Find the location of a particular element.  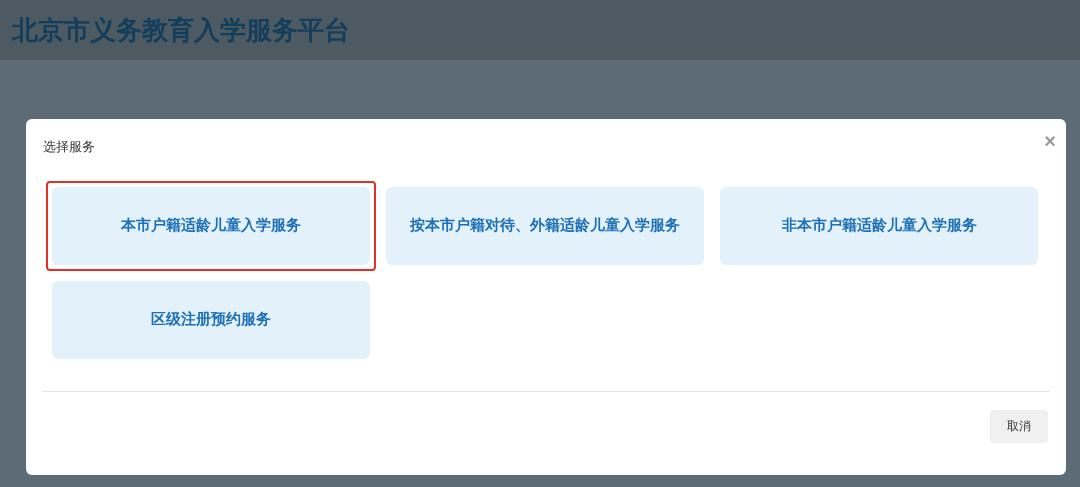

service-option: 本市户籍适龄儿童入学服务 is located at coordinates (211, 225).